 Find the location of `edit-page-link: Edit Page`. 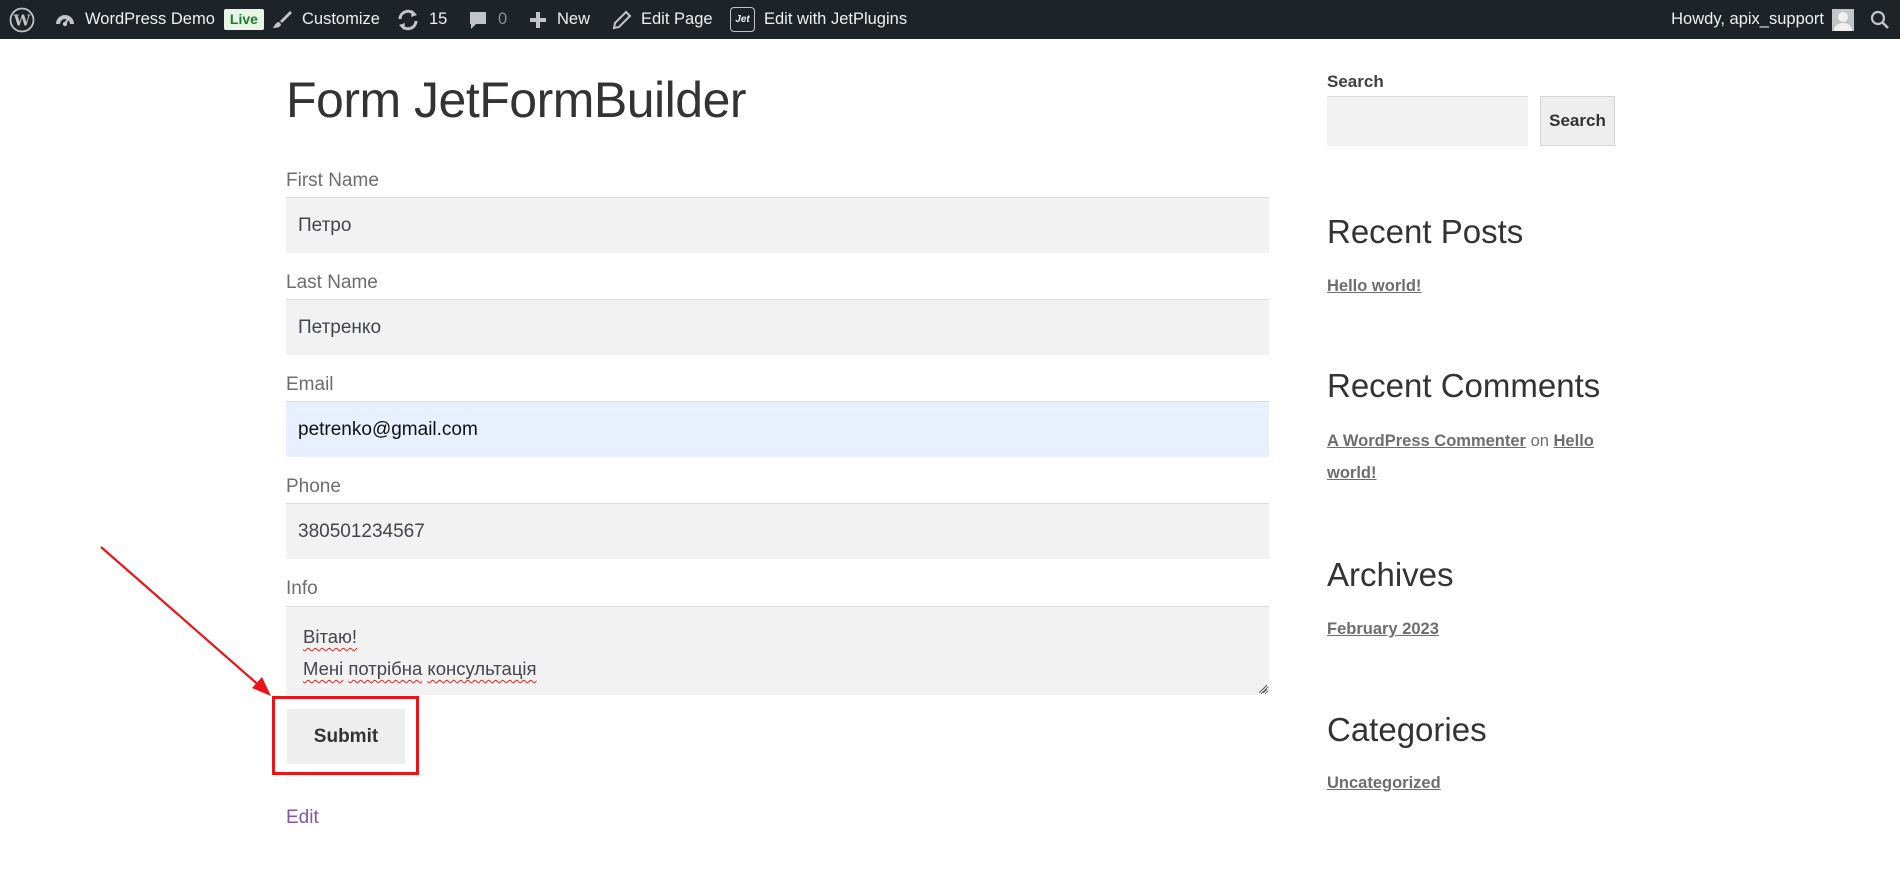

edit-page-link: Edit Page is located at coordinates (662, 19).